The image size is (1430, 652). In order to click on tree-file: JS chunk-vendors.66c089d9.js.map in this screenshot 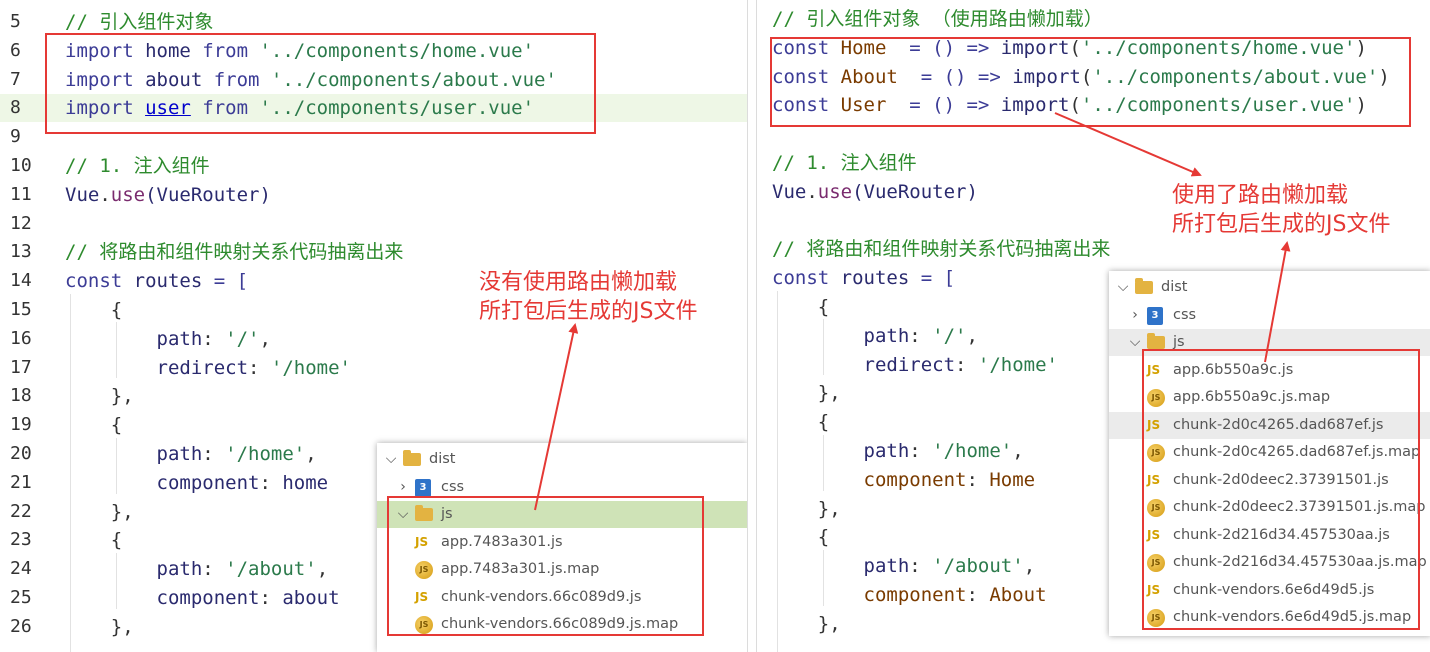, I will do `click(562, 624)`.